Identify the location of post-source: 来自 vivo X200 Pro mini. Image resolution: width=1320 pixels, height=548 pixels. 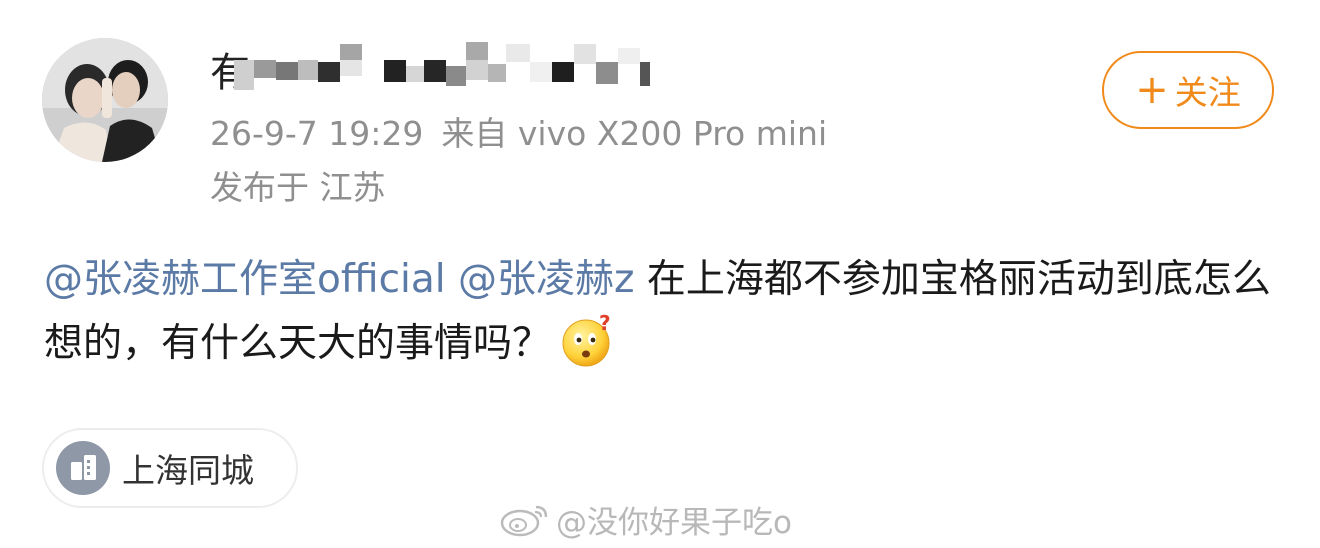
(634, 133).